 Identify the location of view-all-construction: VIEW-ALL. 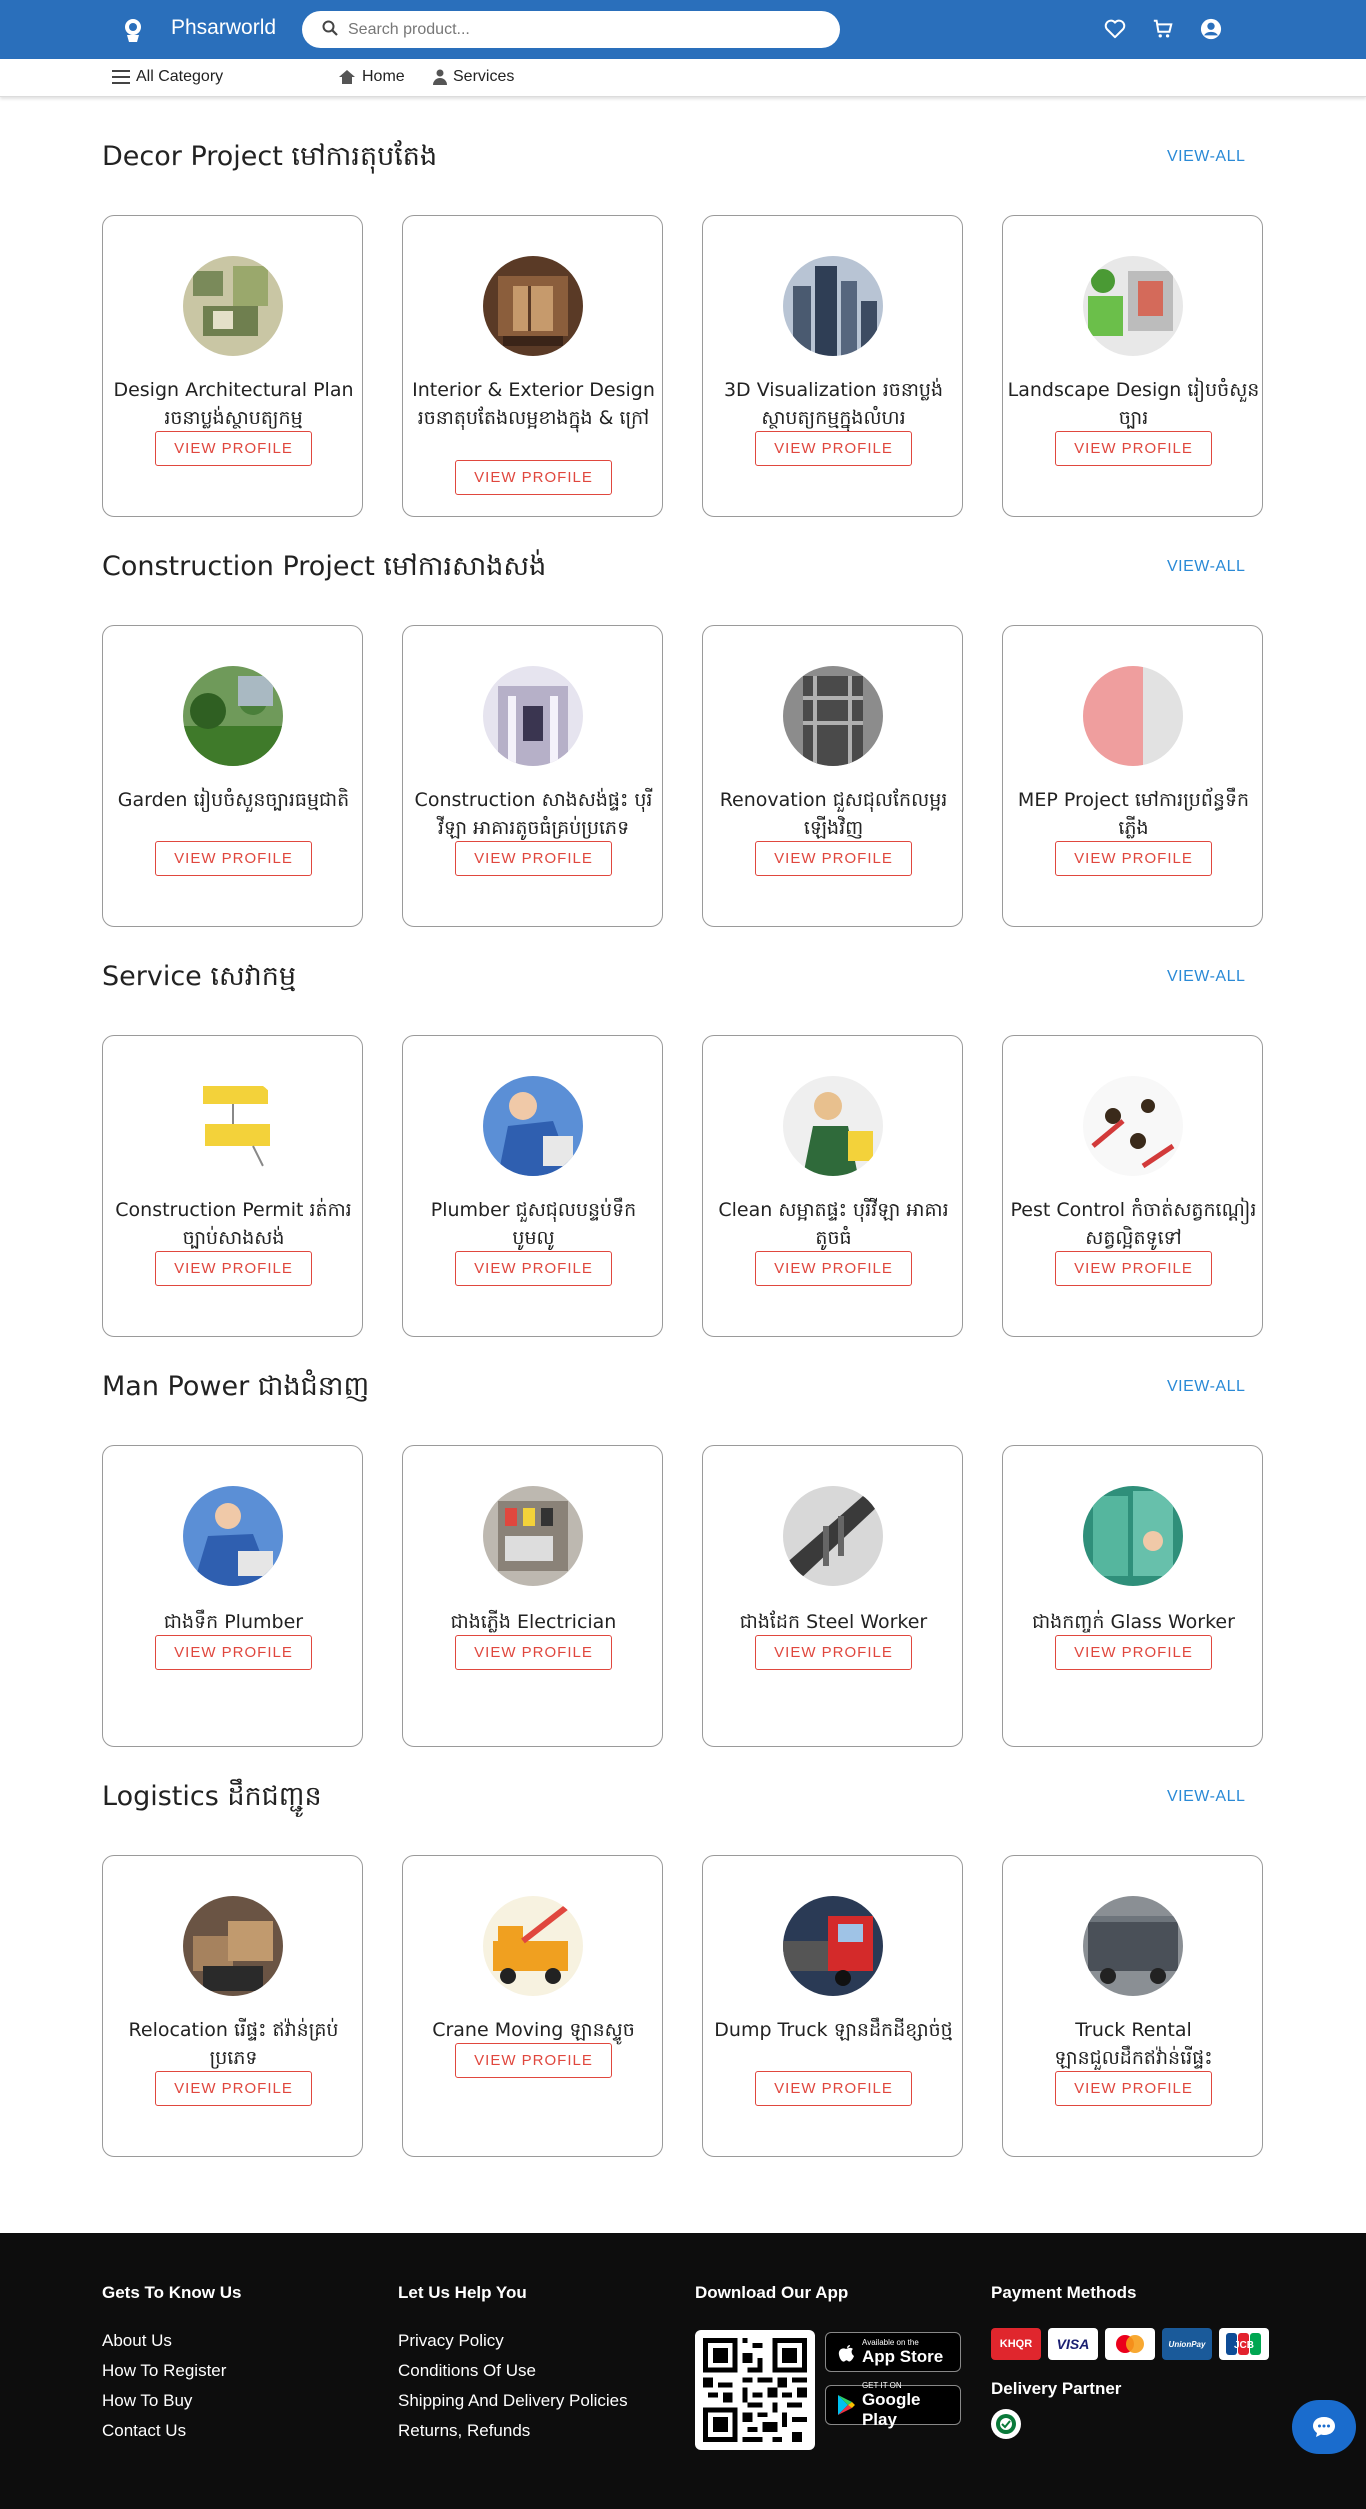
(1206, 567).